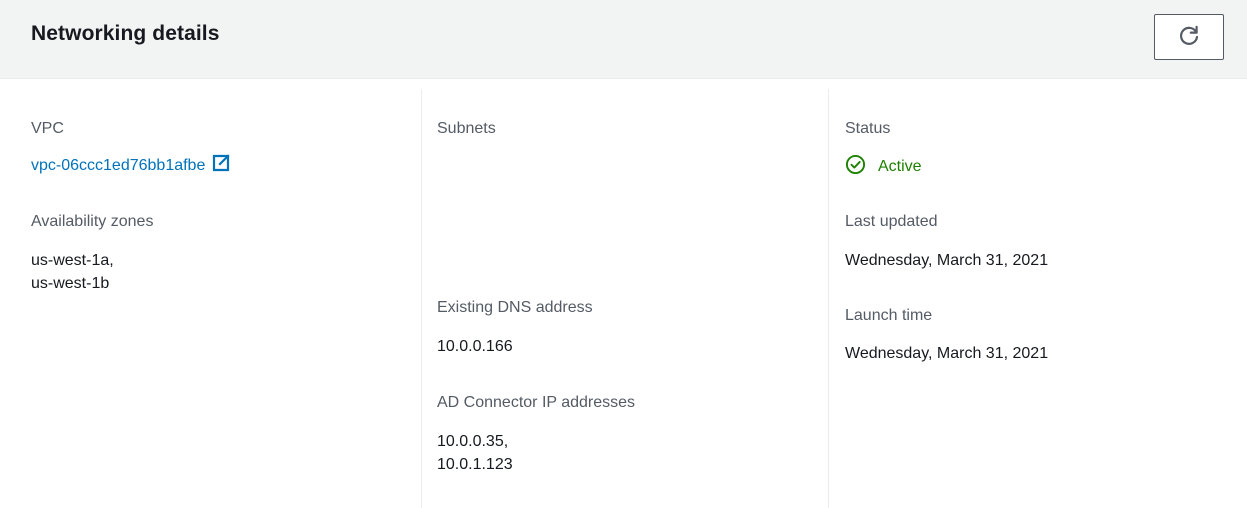 The width and height of the screenshot is (1247, 508). I want to click on ad-connector-ip-1: 10.0.0.35,, so click(473, 441).